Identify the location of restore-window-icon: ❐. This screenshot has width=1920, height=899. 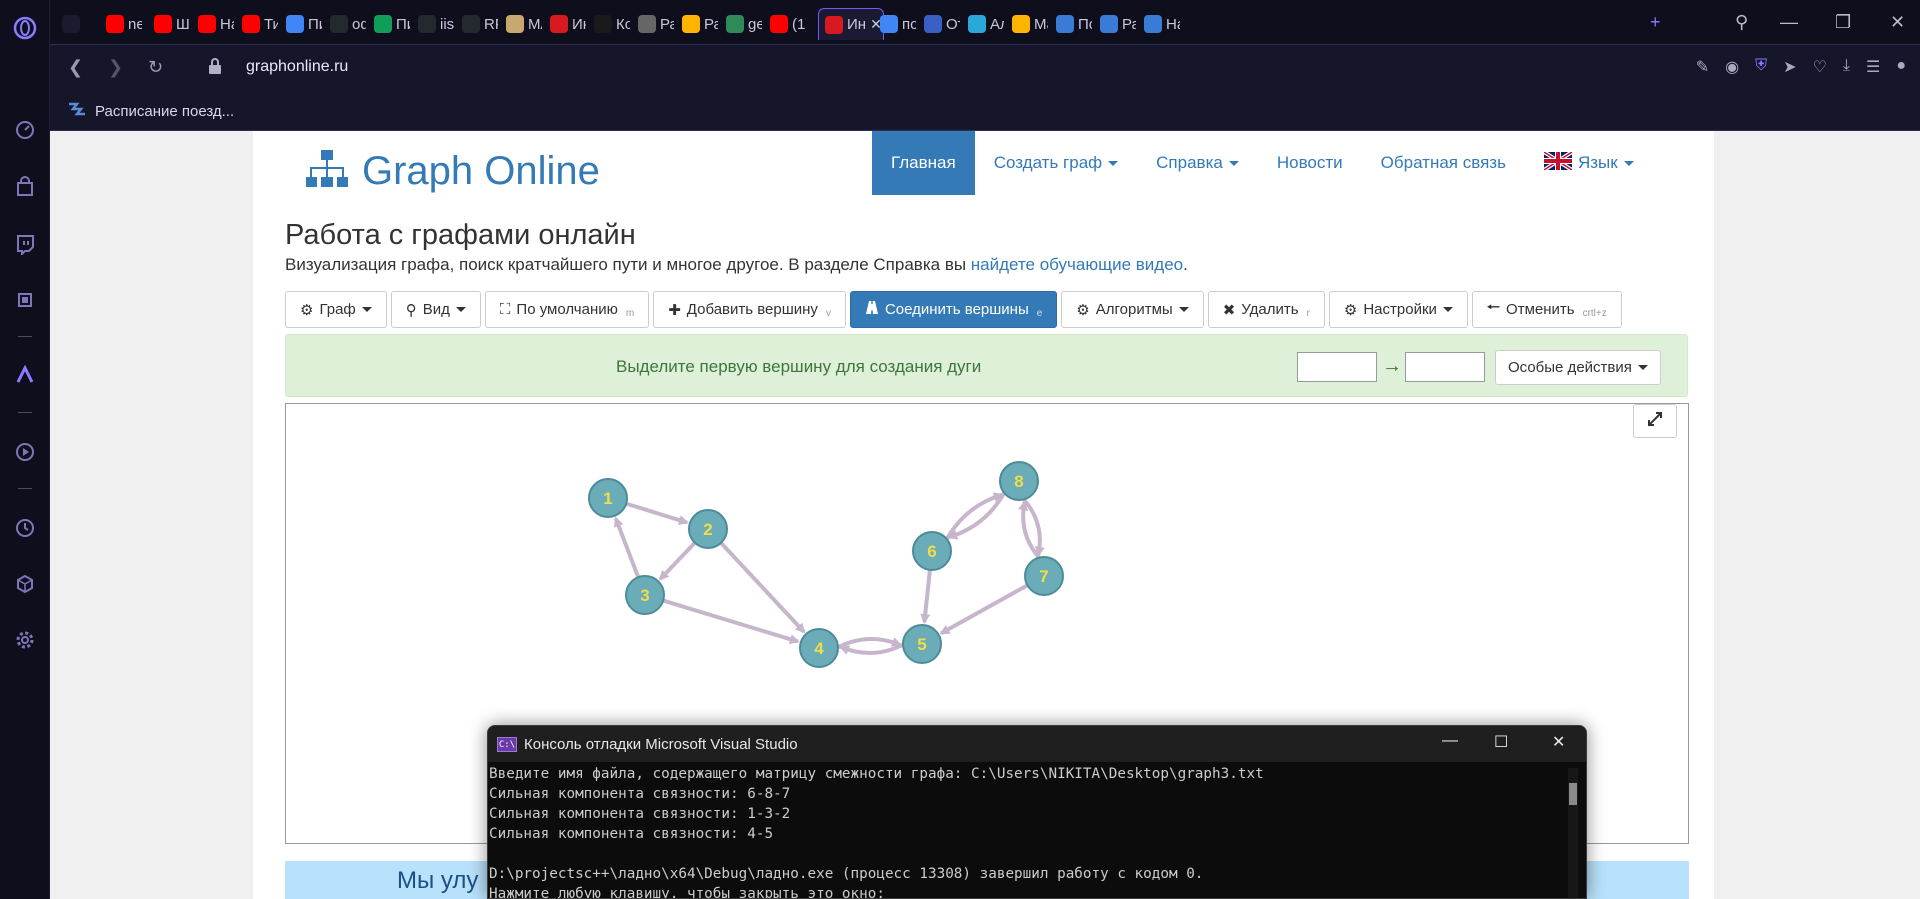
(1843, 22).